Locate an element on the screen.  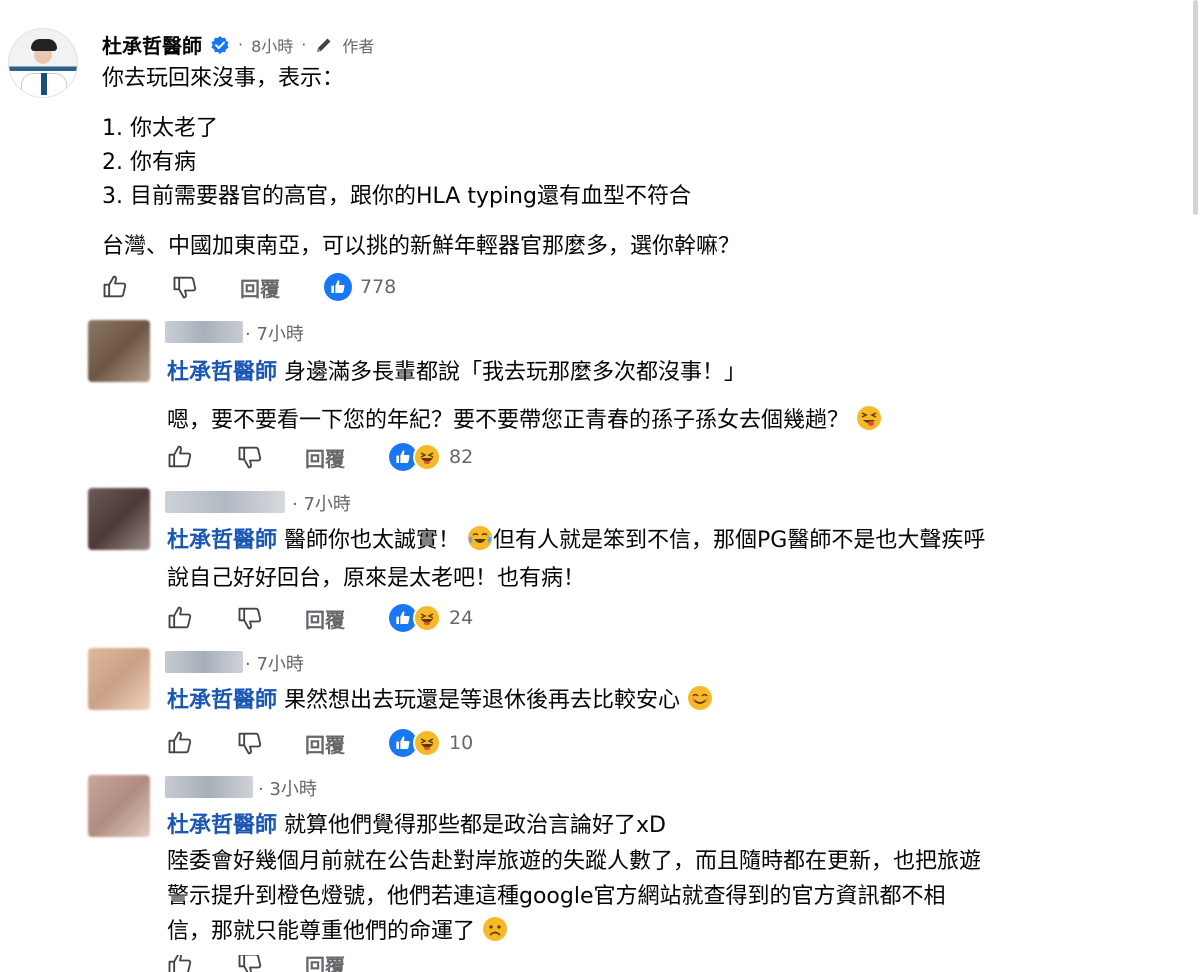
author-tag: 作者 is located at coordinates (358, 46).